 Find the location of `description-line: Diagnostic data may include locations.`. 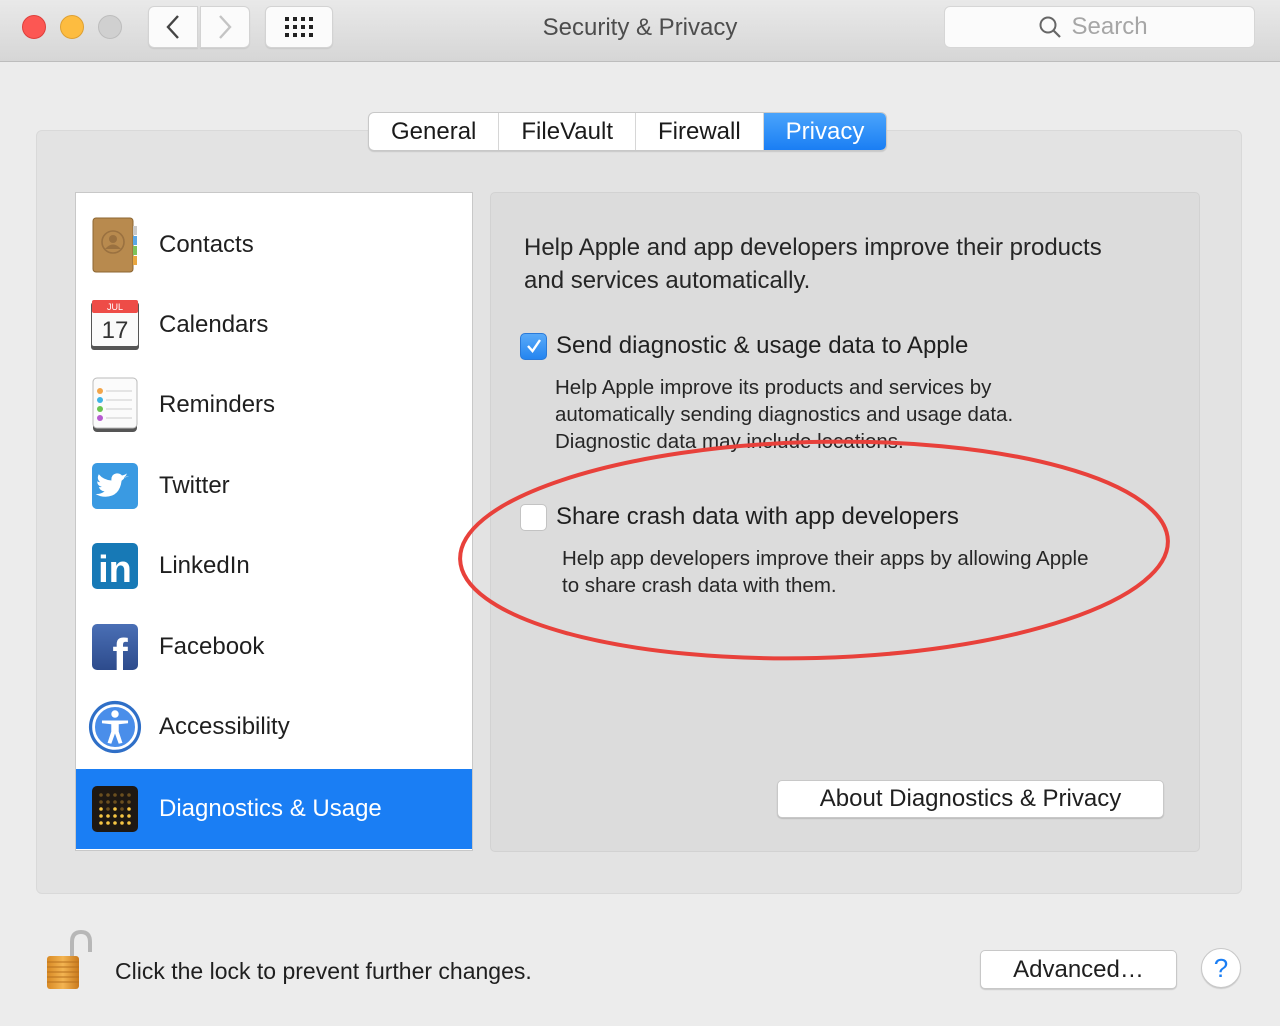

description-line: Diagnostic data may include locations. is located at coordinates (729, 441).